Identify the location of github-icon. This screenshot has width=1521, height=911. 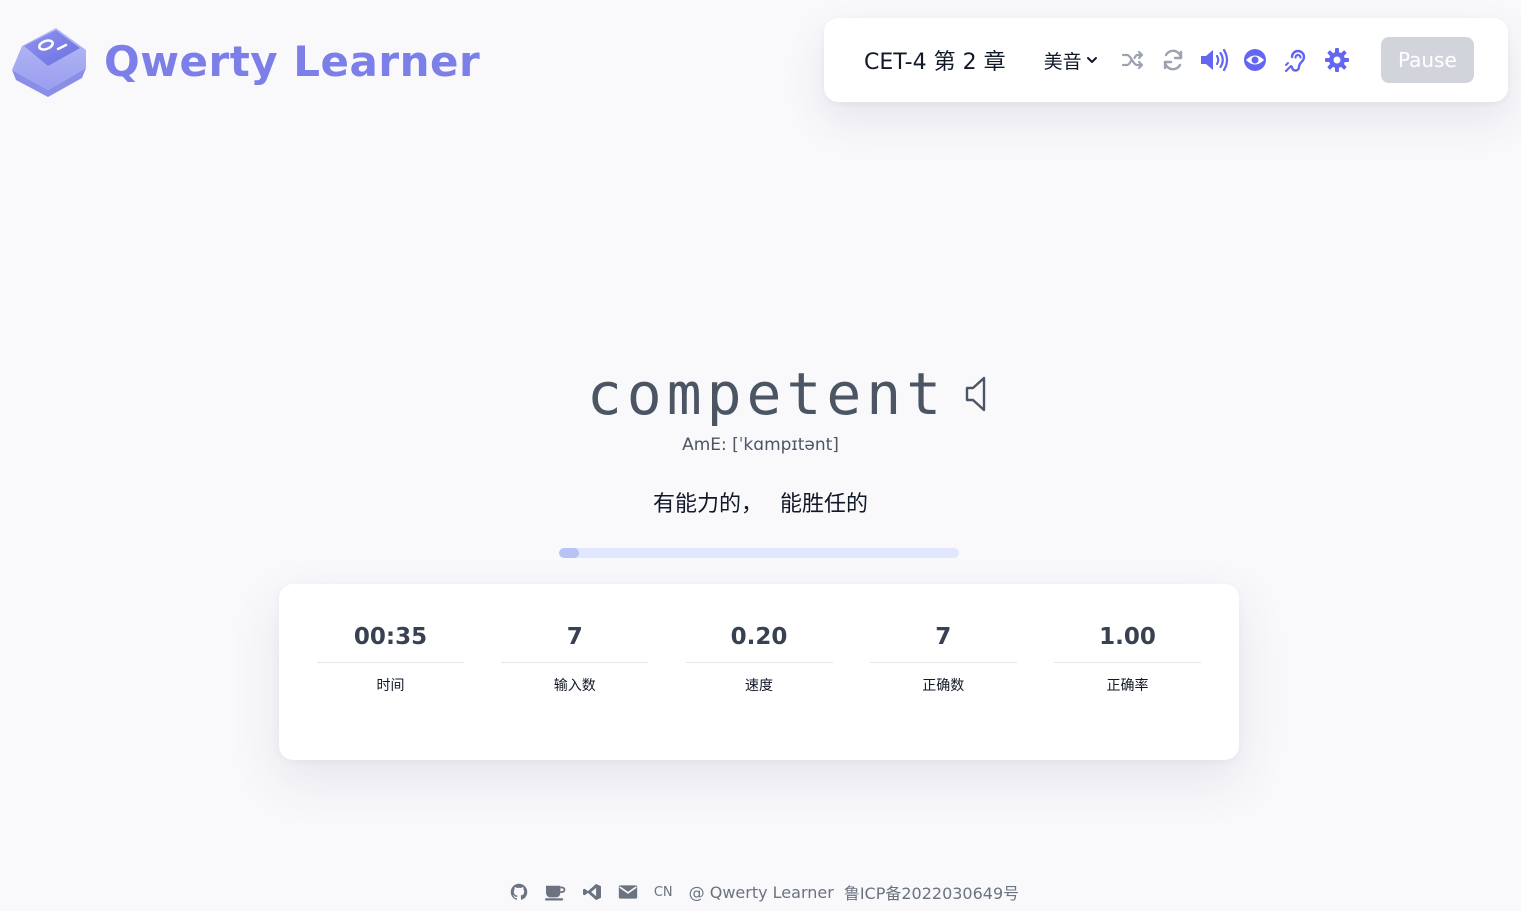
(519, 891).